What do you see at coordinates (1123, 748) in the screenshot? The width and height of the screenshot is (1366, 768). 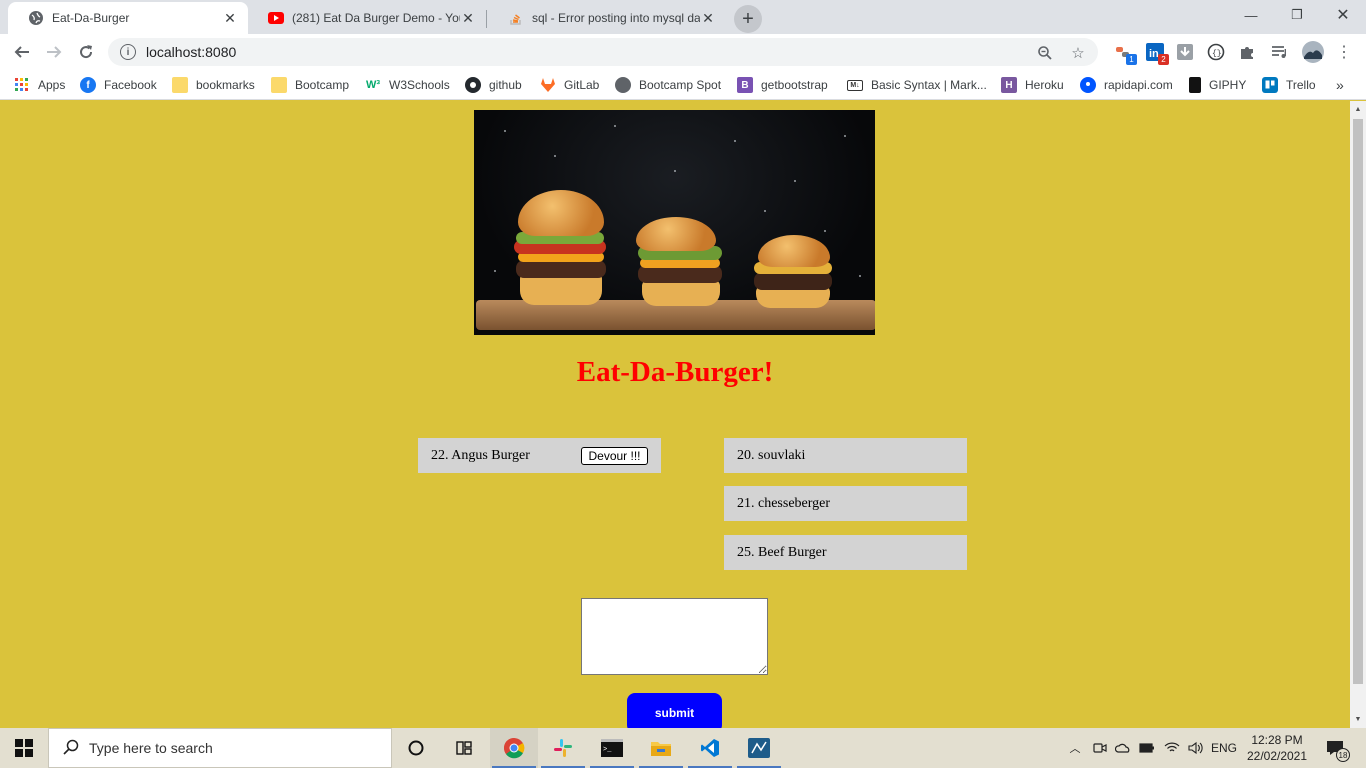 I see `onedrive-icon` at bounding box center [1123, 748].